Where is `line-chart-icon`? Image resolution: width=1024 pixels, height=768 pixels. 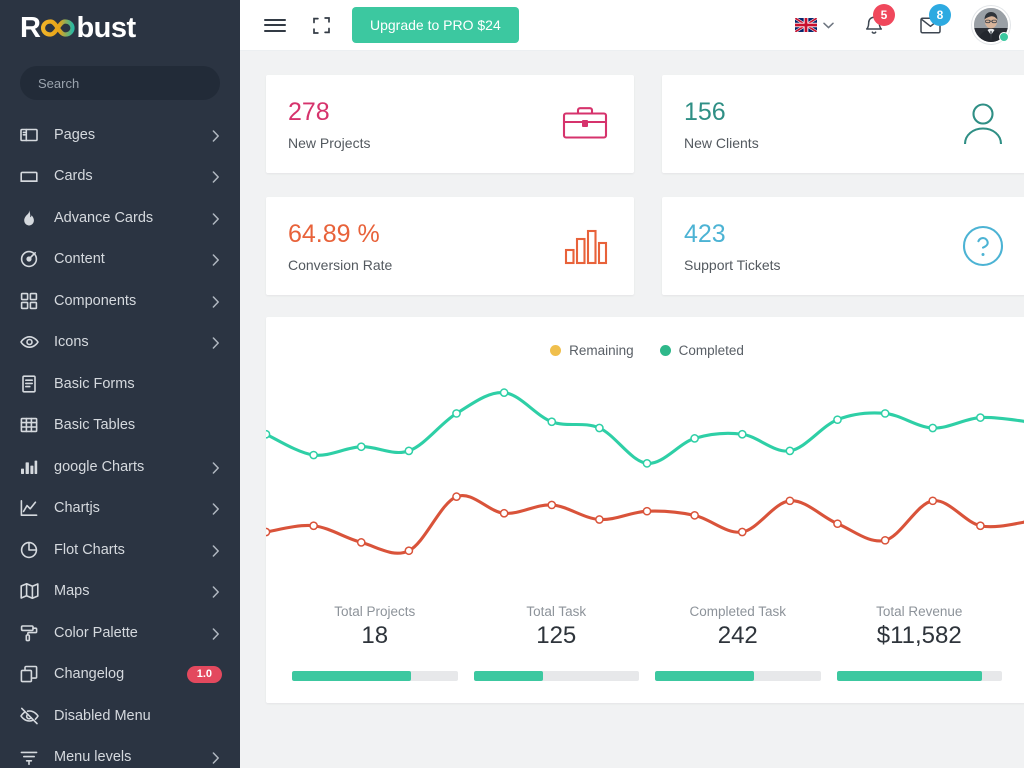 line-chart-icon is located at coordinates (31, 508).